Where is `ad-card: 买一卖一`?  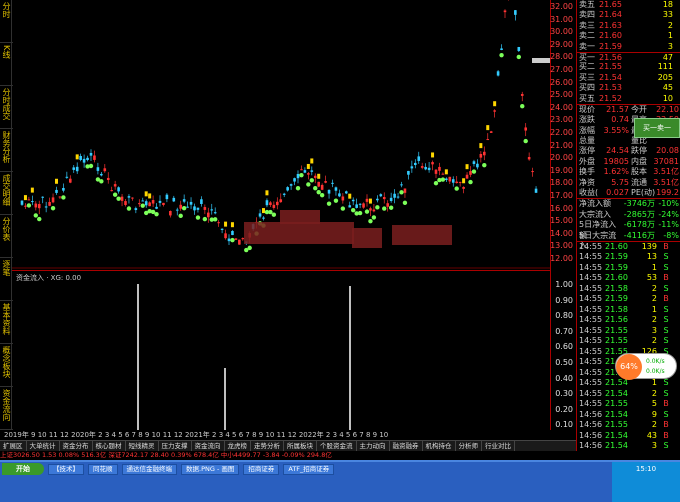 ad-card: 买一卖一 is located at coordinates (657, 128).